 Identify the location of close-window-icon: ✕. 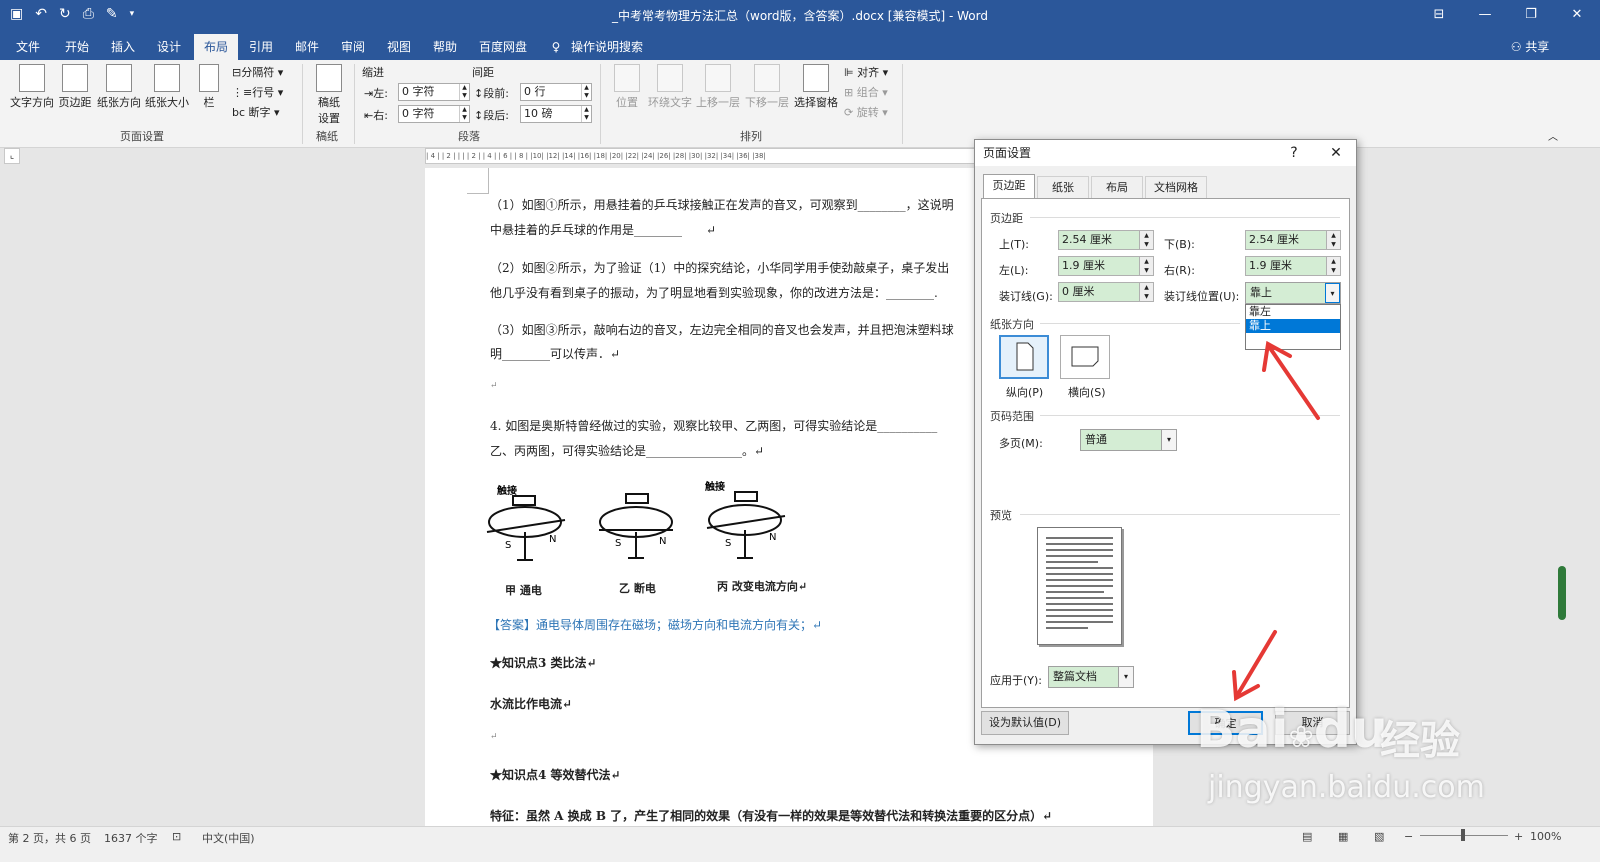
(1577, 15).